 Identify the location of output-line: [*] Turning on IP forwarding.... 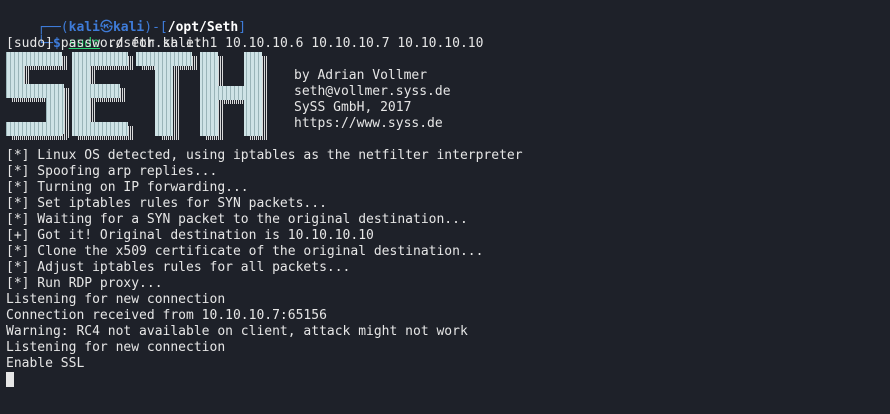
(127, 187).